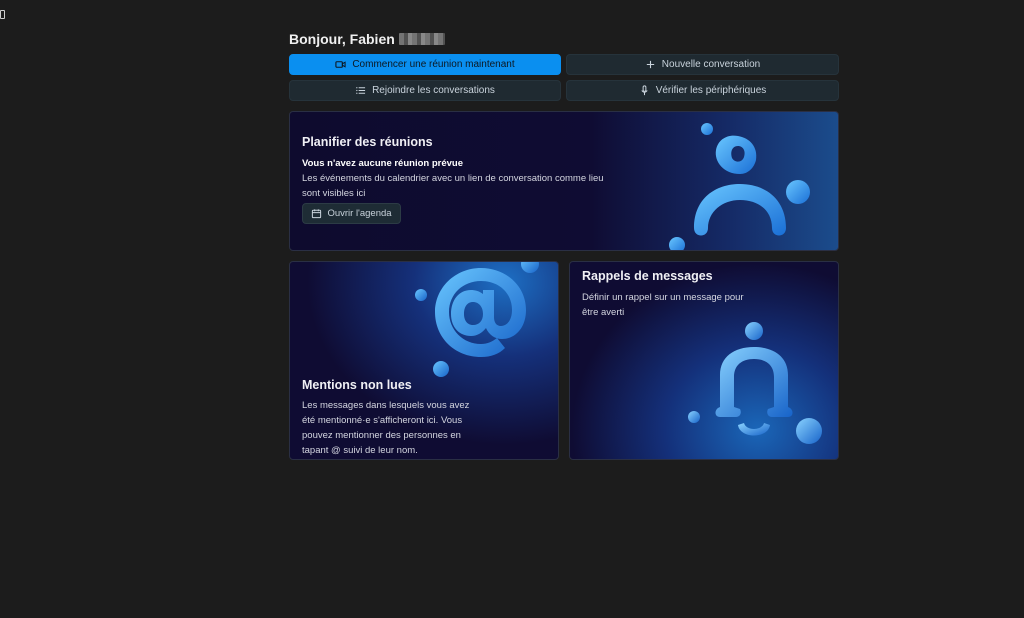 The width and height of the screenshot is (1024, 618). Describe the element at coordinates (650, 64) in the screenshot. I see `plus-icon` at that location.